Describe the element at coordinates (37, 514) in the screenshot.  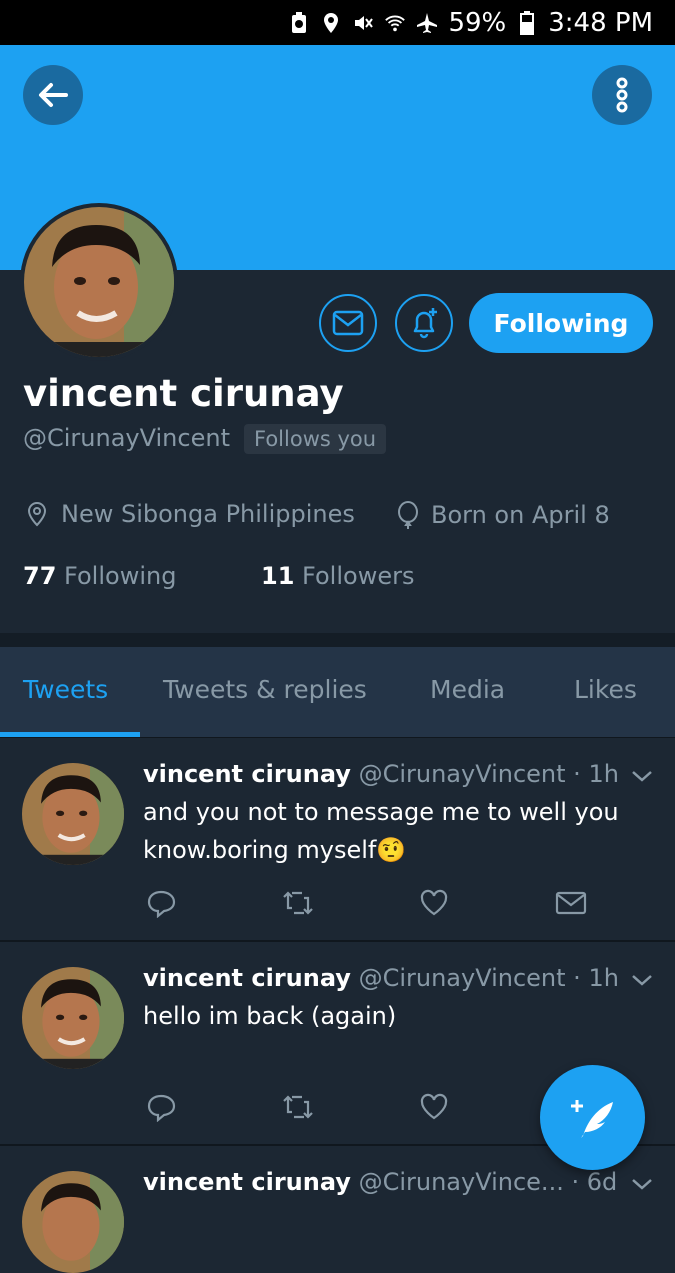
I see `location-pin-icon` at that location.